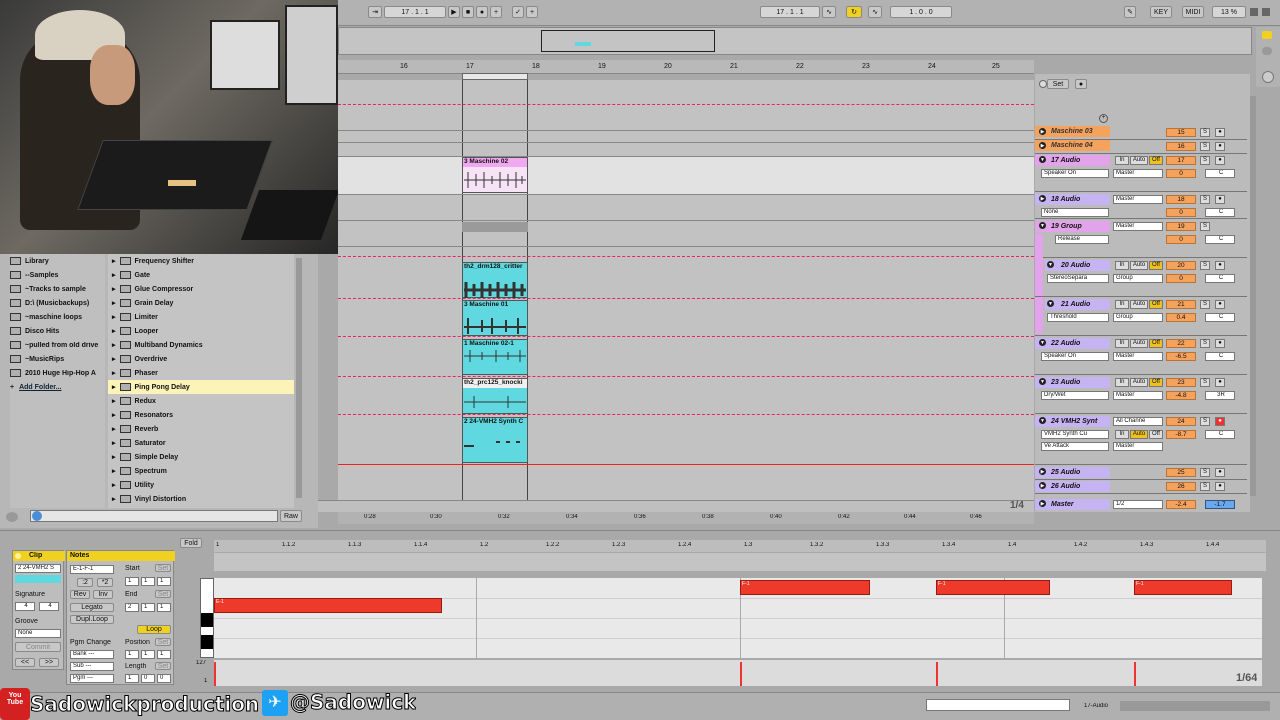 The image size is (1280, 720). Describe the element at coordinates (201, 485) in the screenshot. I see `effect-item: ▸ Utility` at that location.